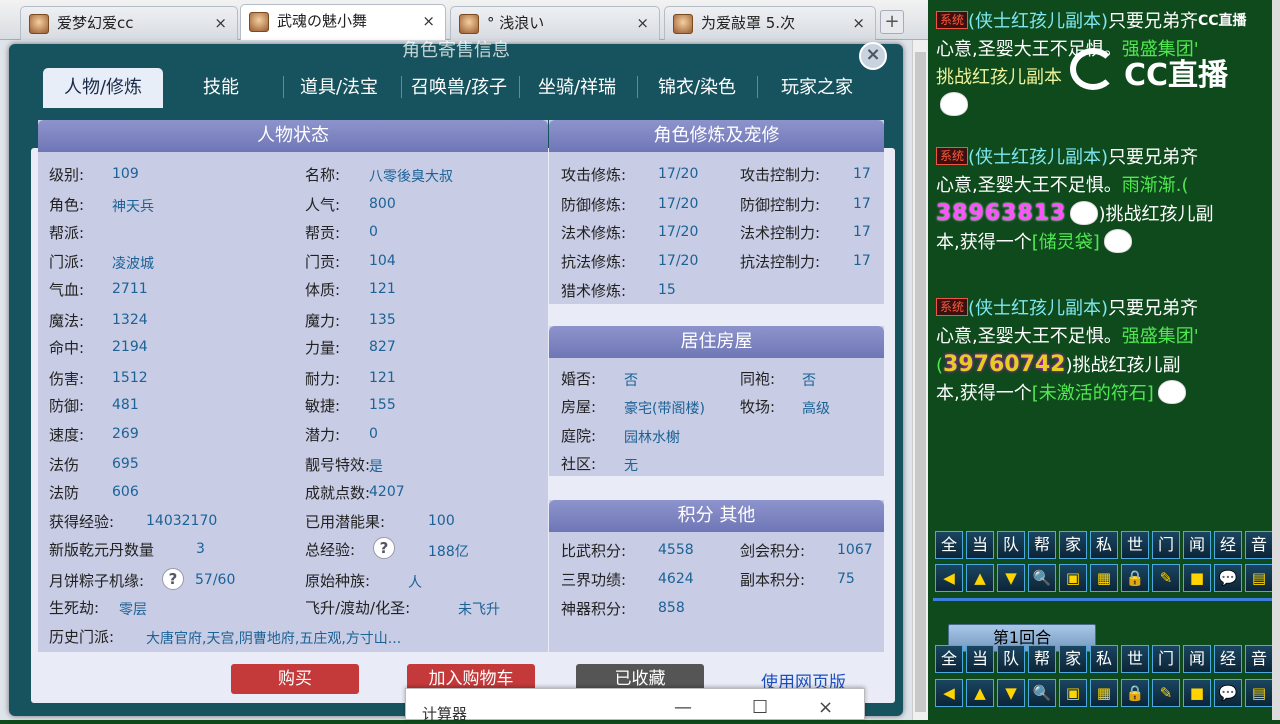 The width and height of the screenshot is (1280, 724). I want to click on buy-button: 购买, so click(295, 679).